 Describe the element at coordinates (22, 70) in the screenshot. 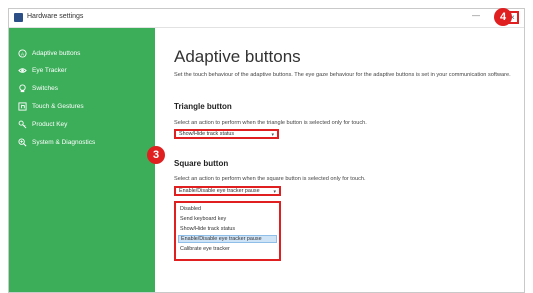

I see `eye-icon` at that location.